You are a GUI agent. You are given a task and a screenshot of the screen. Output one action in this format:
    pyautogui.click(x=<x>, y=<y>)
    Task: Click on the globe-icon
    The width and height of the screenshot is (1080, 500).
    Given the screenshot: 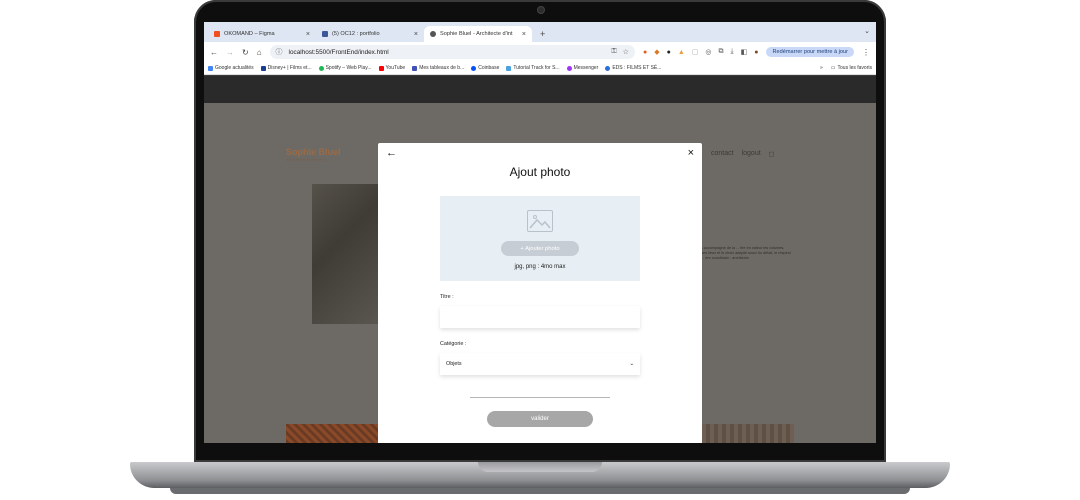 What is the action you would take?
    pyautogui.click(x=433, y=34)
    